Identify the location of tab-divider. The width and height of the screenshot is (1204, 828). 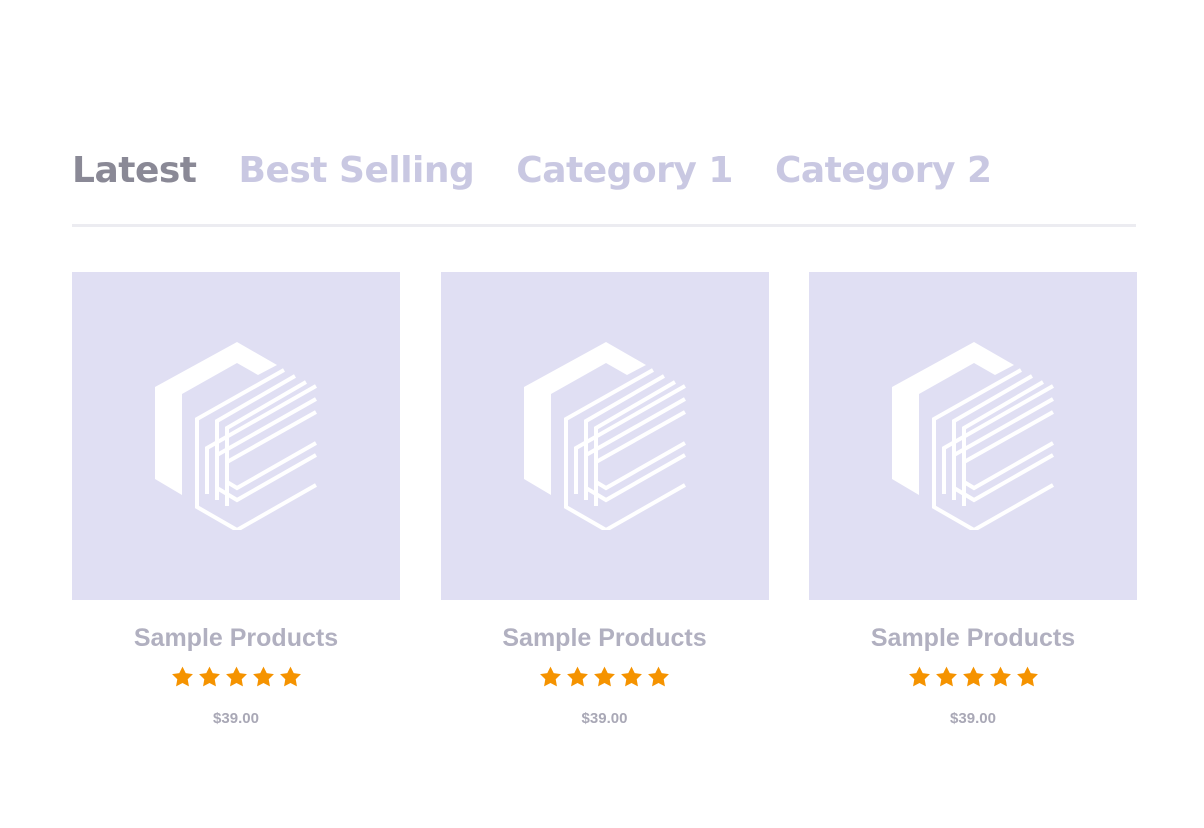
(604, 225).